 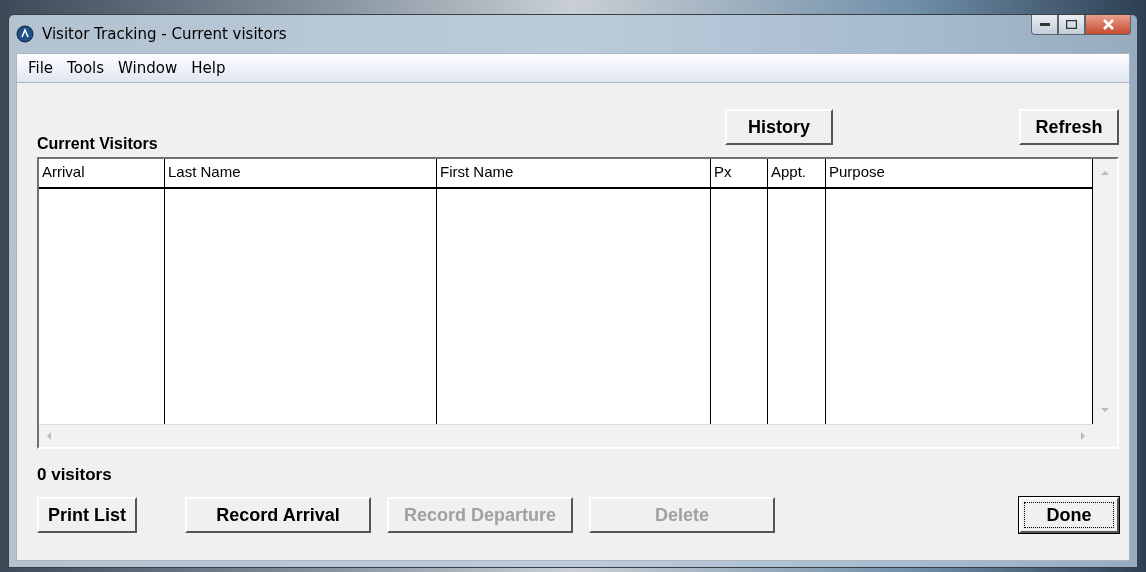 I want to click on menu-item: Help, so click(x=208, y=68).